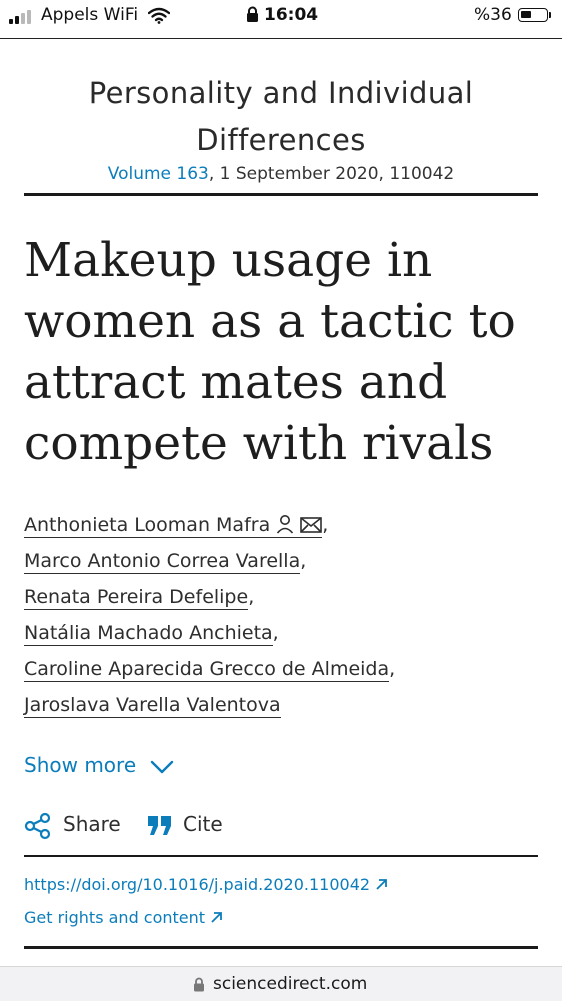 This screenshot has height=1001, width=562. Describe the element at coordinates (279, 600) in the screenshot. I see `author-item: Renata Pereira Defelipe,` at that location.